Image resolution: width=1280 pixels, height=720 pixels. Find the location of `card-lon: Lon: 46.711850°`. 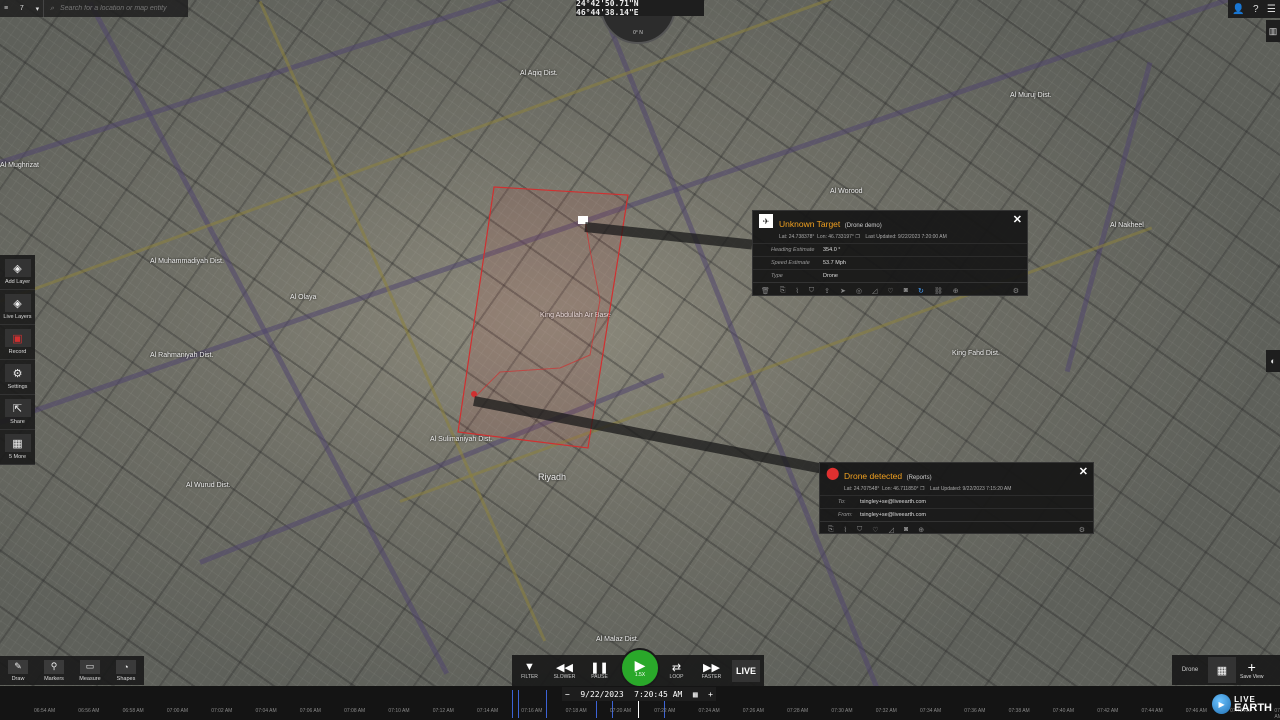

card-lon: Lon: 46.711850° is located at coordinates (900, 489).